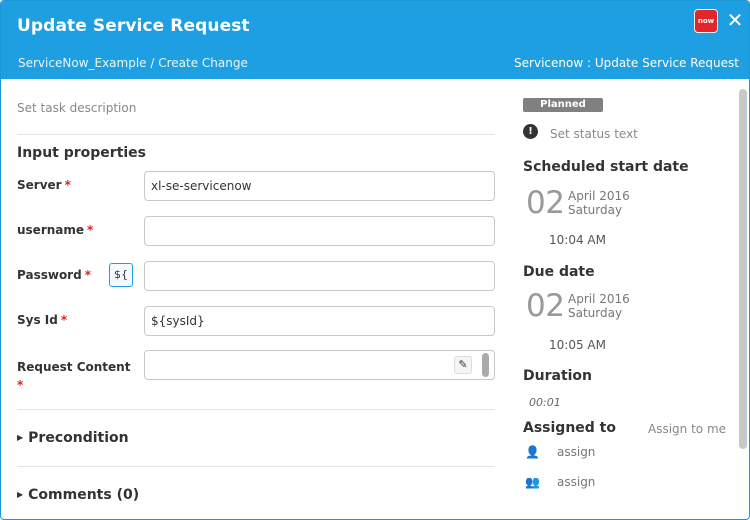  I want to click on password-input, so click(319, 276).